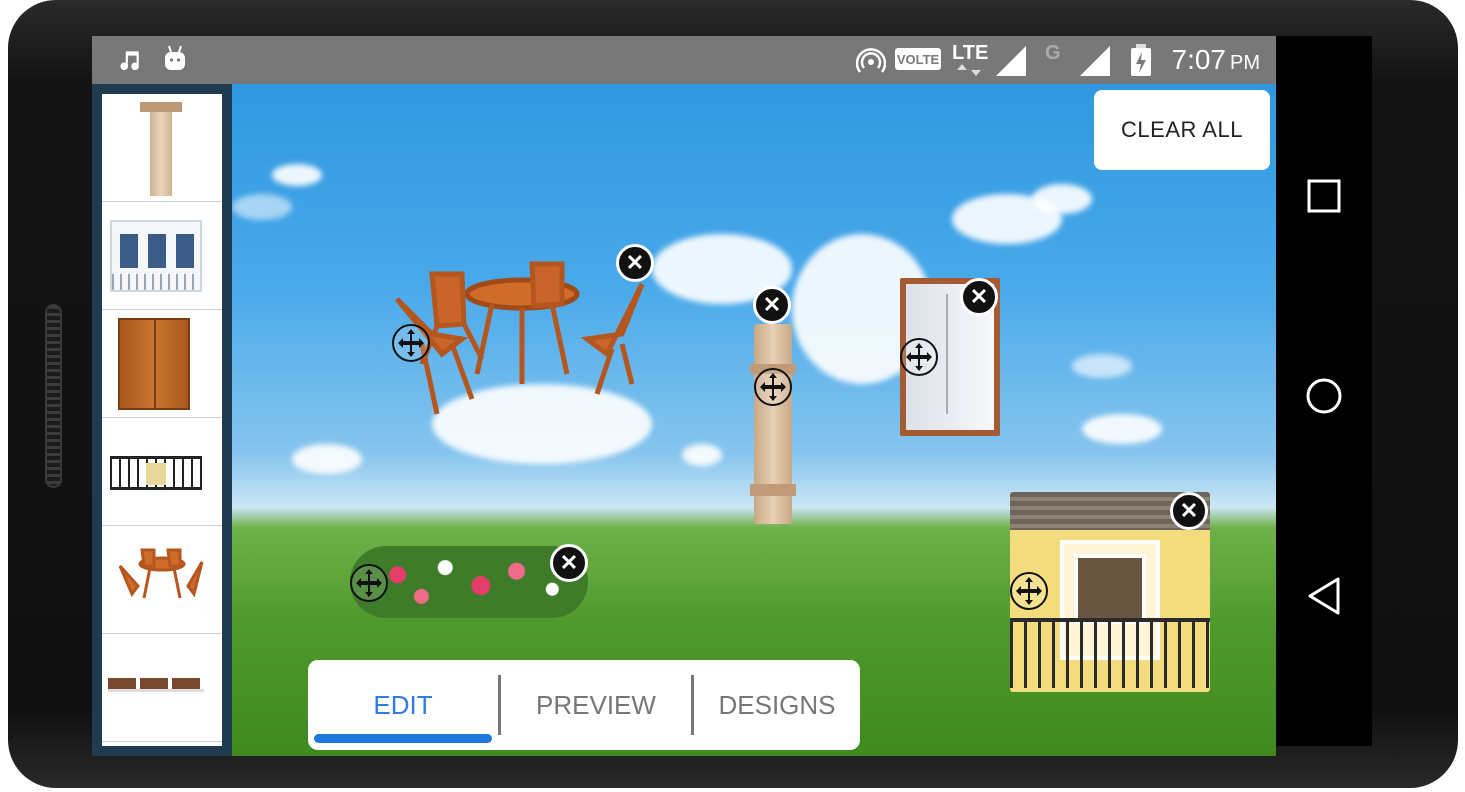  What do you see at coordinates (403, 738) in the screenshot?
I see `active-tab-indicator` at bounding box center [403, 738].